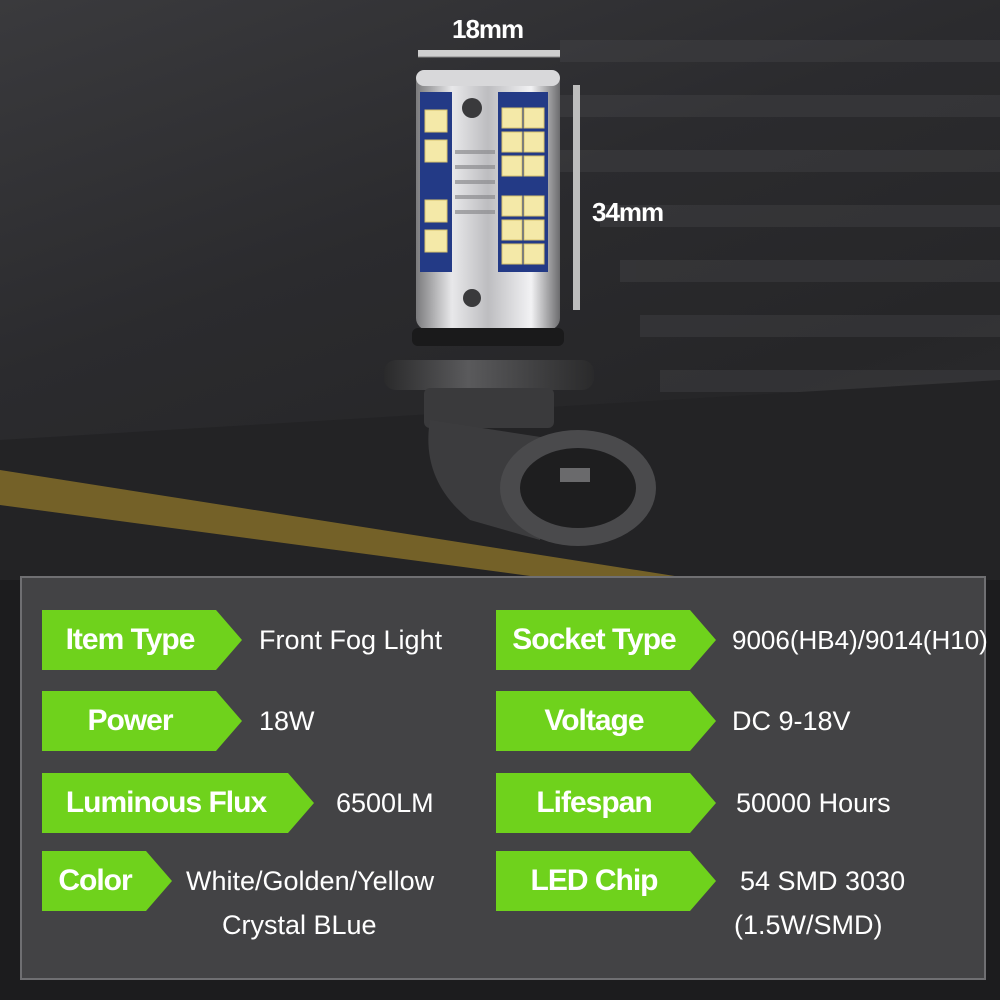 The height and width of the screenshot is (1000, 1000). Describe the element at coordinates (606, 640) in the screenshot. I see `socket-type-tag: Socket Type` at that location.